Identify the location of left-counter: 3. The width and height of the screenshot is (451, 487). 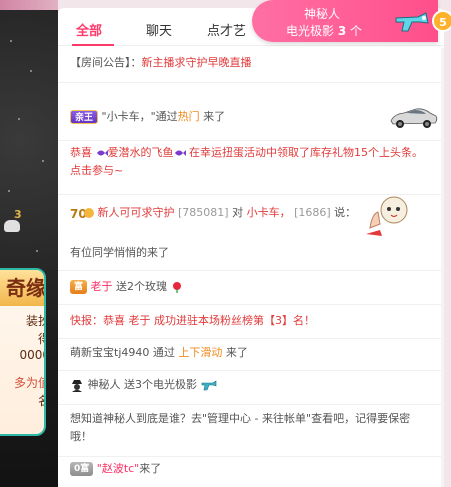
(18, 214).